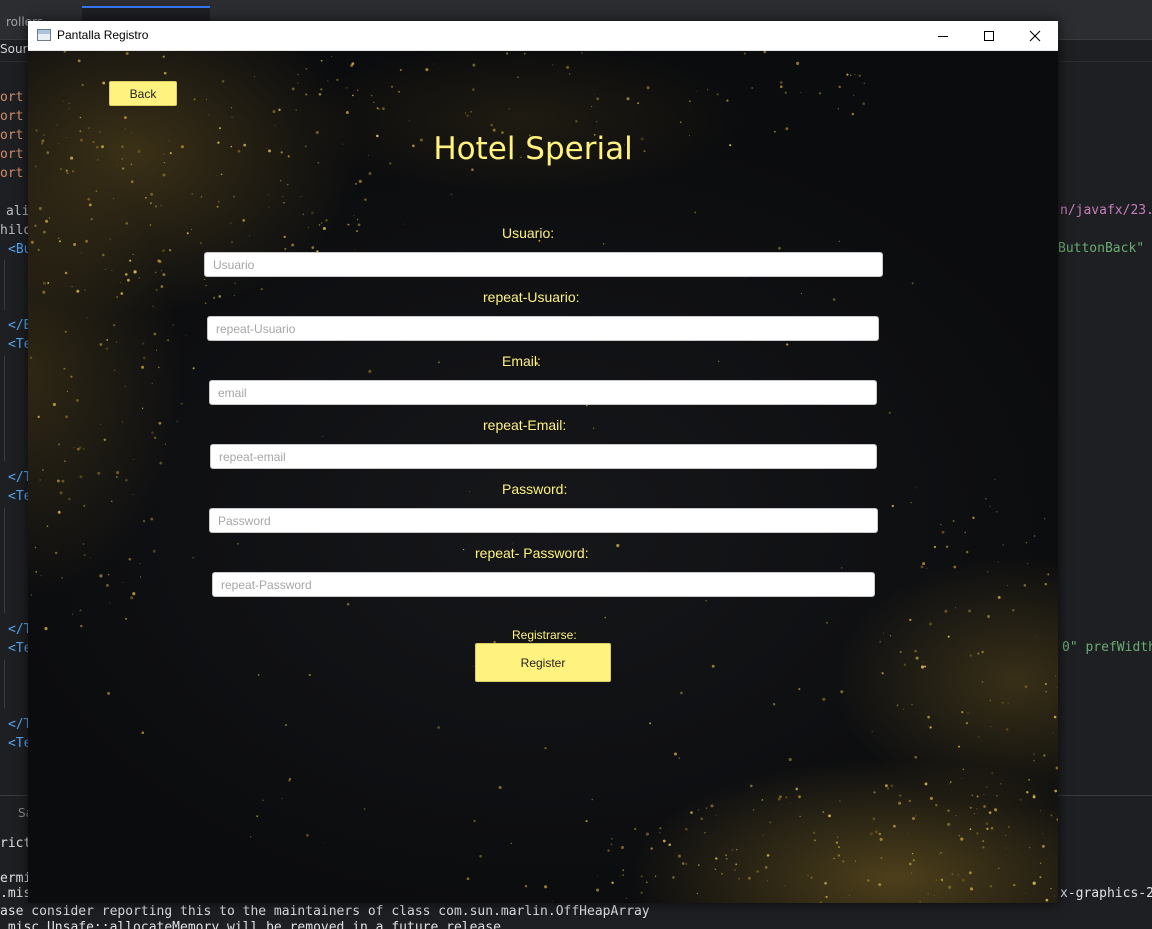 This screenshot has height=929, width=1152. What do you see at coordinates (543, 264) in the screenshot?
I see `usuario-input` at bounding box center [543, 264].